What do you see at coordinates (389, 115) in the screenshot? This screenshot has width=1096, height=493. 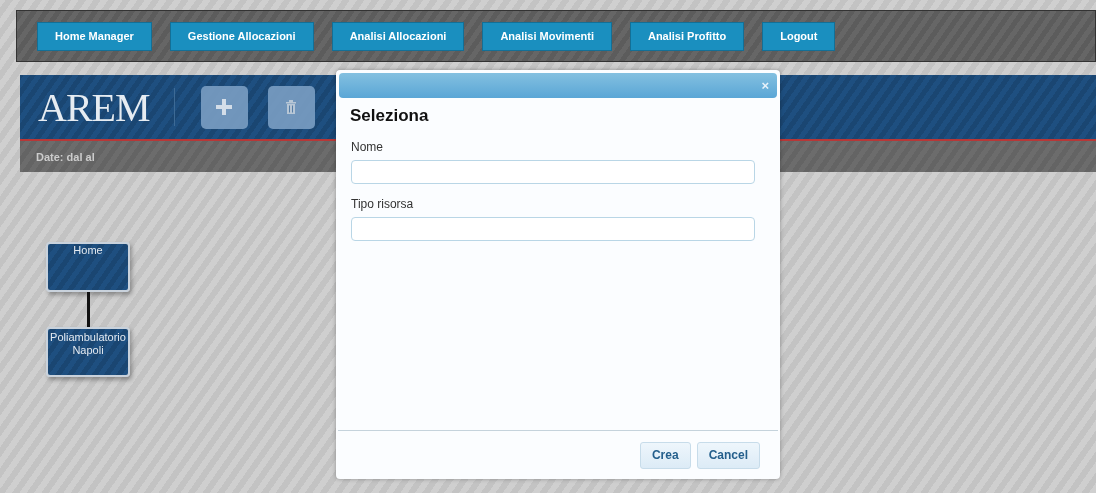 I see `dialog-title: Seleziona` at bounding box center [389, 115].